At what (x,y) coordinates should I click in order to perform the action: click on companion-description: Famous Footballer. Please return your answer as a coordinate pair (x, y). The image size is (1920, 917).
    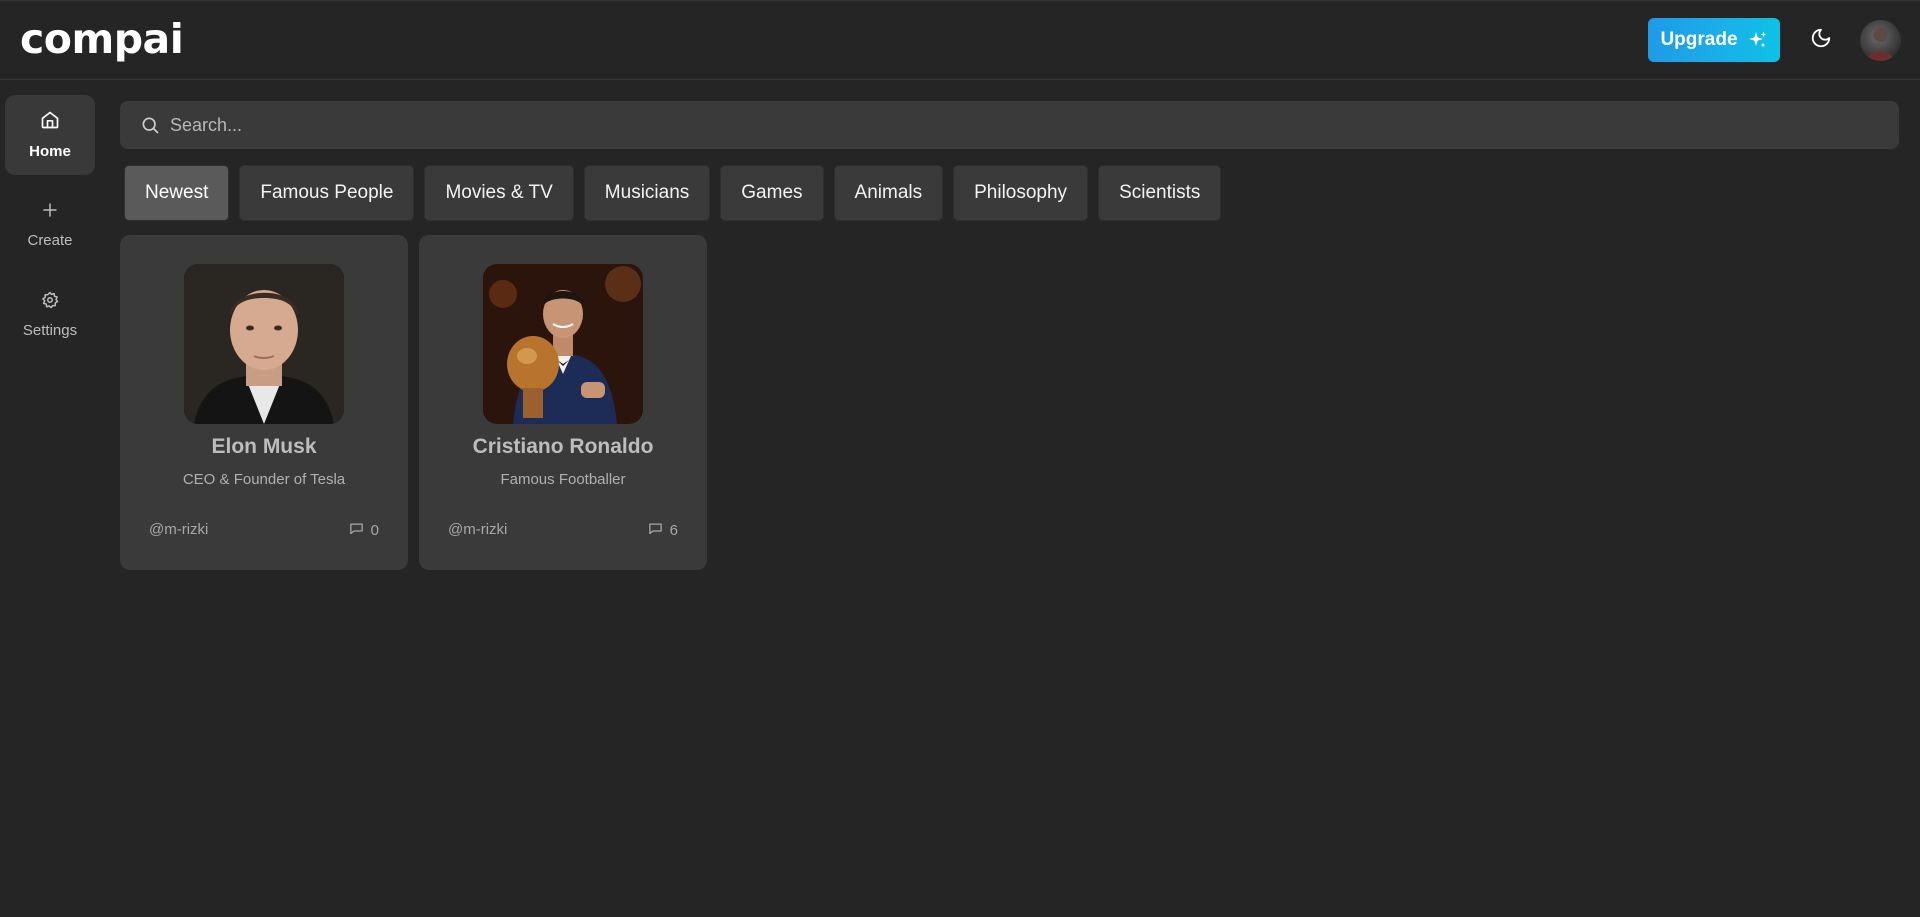
    Looking at the image, I should click on (563, 479).